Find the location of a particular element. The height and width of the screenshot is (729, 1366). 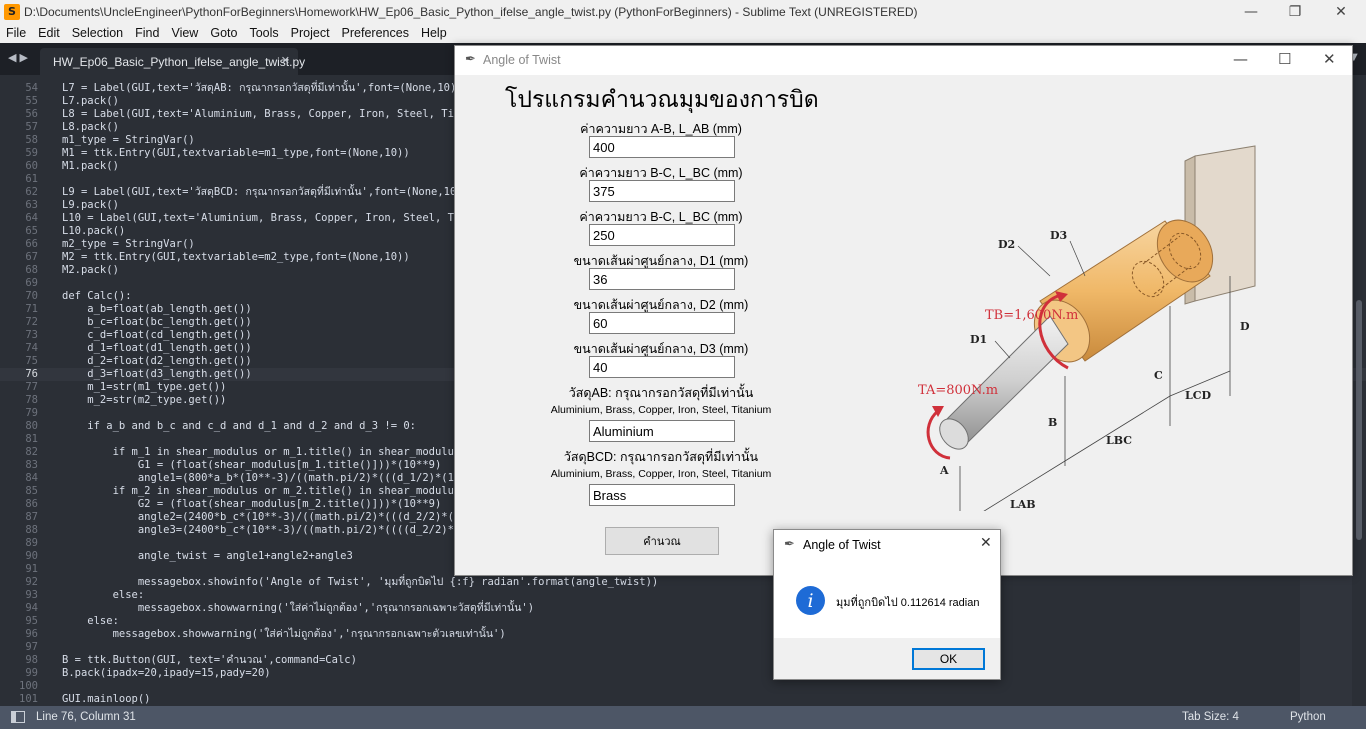

line-number: 54 is located at coordinates (31, 88).